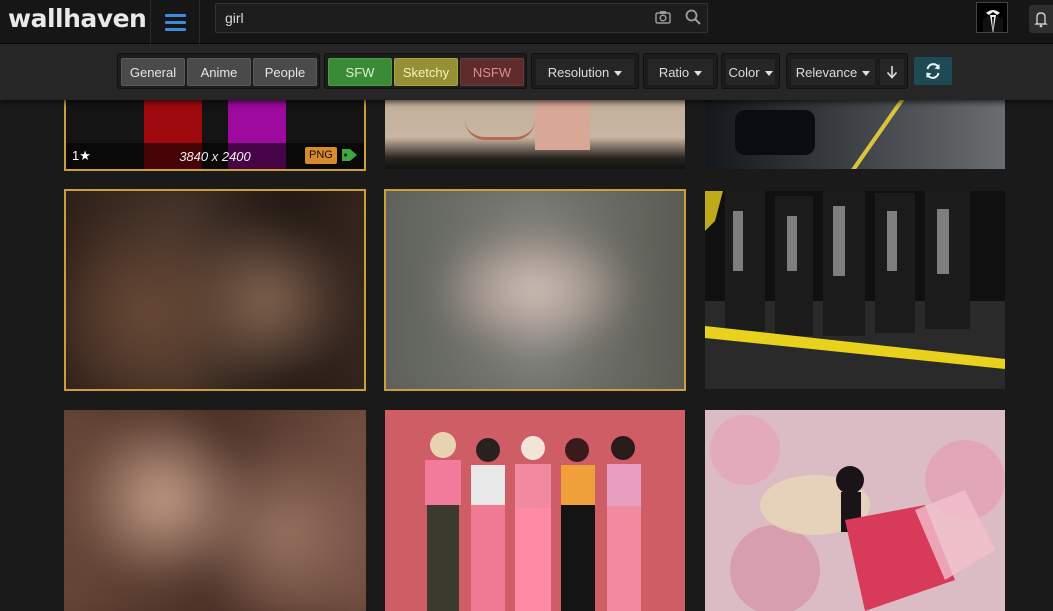  I want to click on purity-sfw-button: SFW, so click(360, 72).